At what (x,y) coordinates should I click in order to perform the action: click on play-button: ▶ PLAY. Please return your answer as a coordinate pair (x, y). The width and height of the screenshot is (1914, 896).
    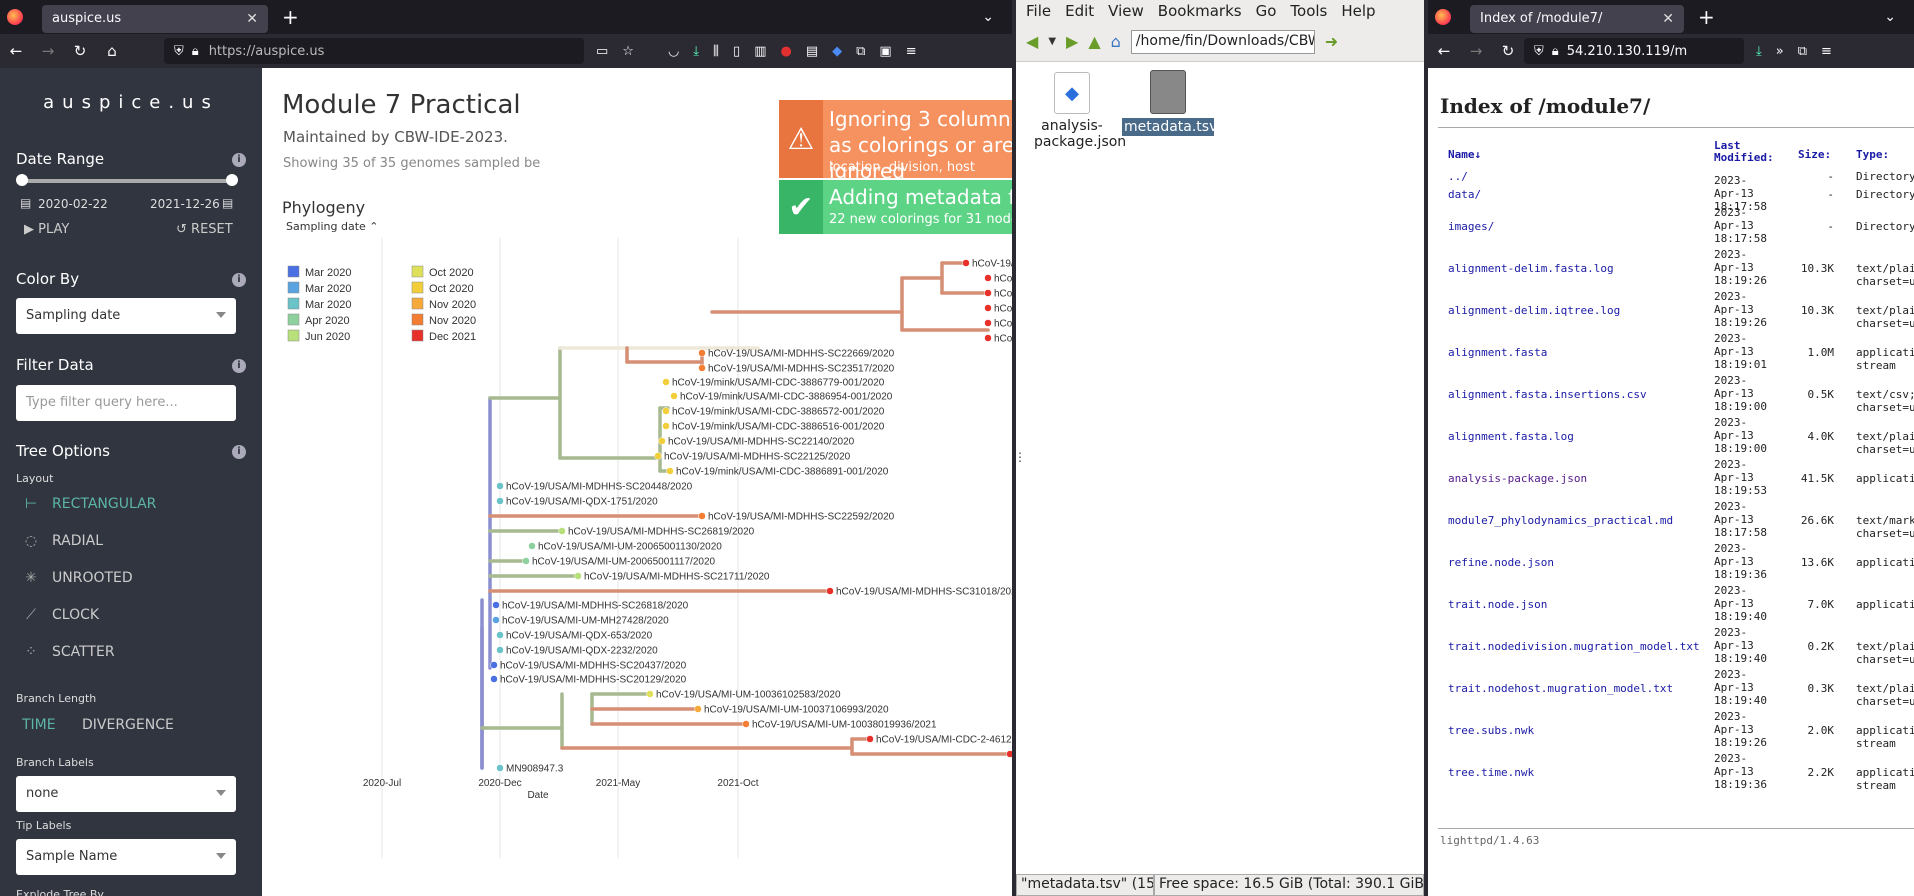
    Looking at the image, I should click on (46, 229).